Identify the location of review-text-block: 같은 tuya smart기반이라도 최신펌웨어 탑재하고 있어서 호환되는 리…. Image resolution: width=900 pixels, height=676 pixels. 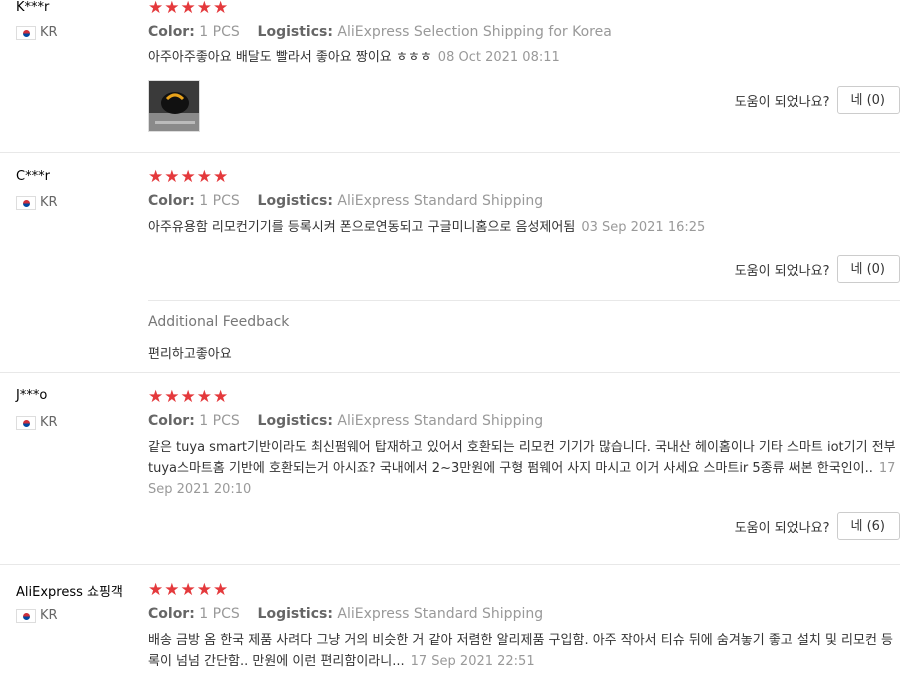
(523, 468).